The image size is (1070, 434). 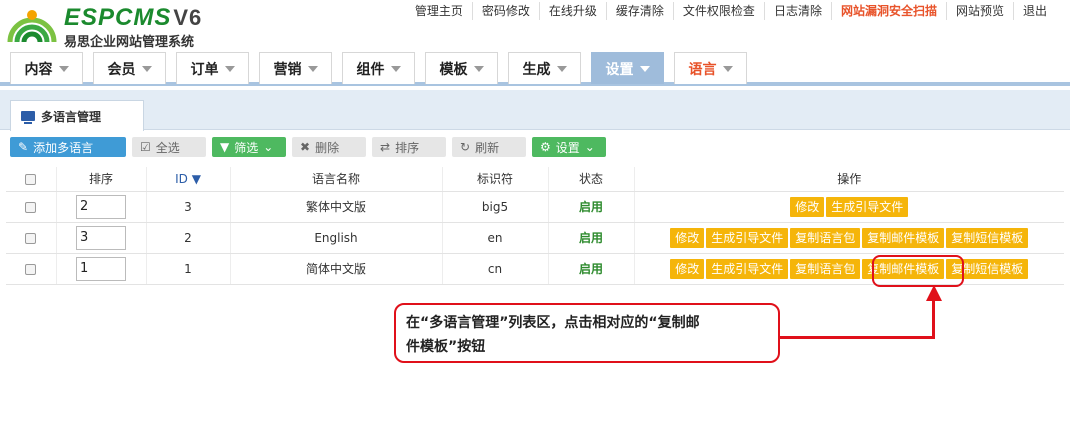 I want to click on menu-label: 营销, so click(x=287, y=69).